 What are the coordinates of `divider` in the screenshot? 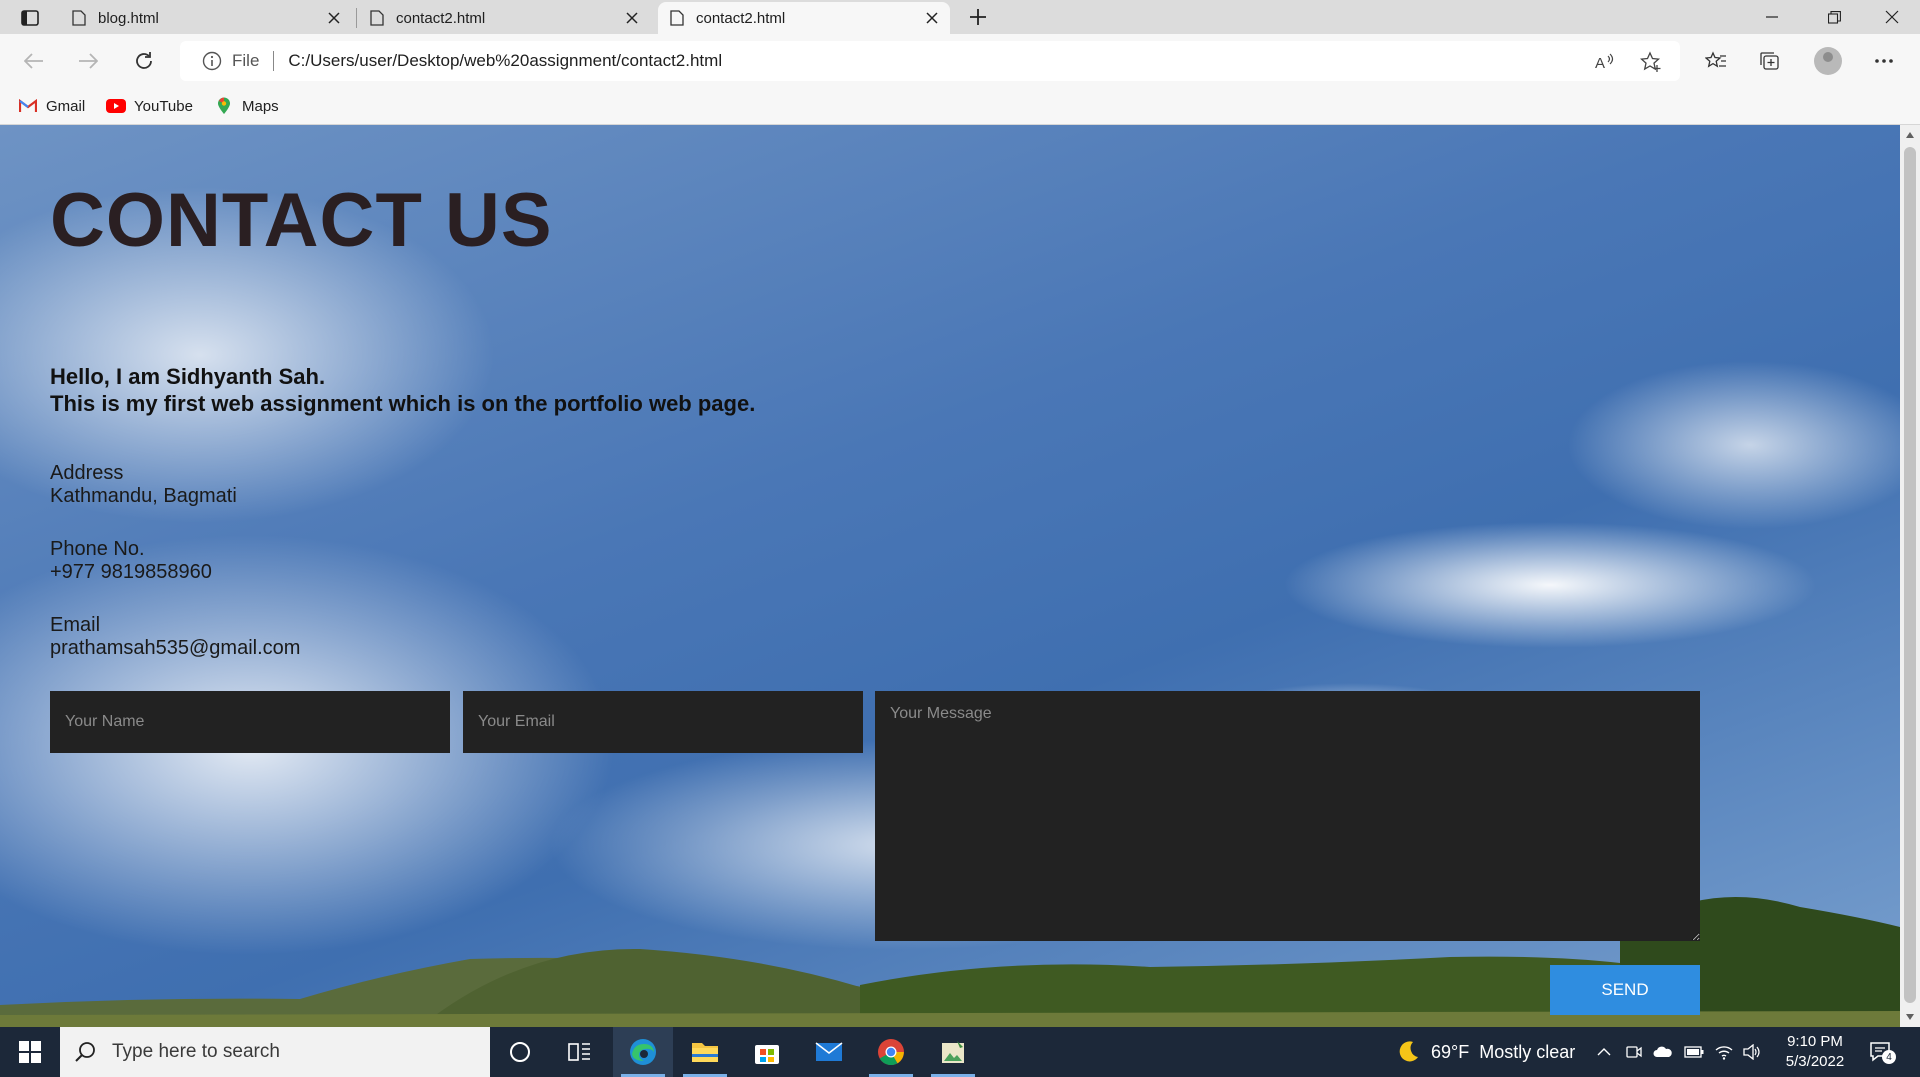 It's located at (274, 61).